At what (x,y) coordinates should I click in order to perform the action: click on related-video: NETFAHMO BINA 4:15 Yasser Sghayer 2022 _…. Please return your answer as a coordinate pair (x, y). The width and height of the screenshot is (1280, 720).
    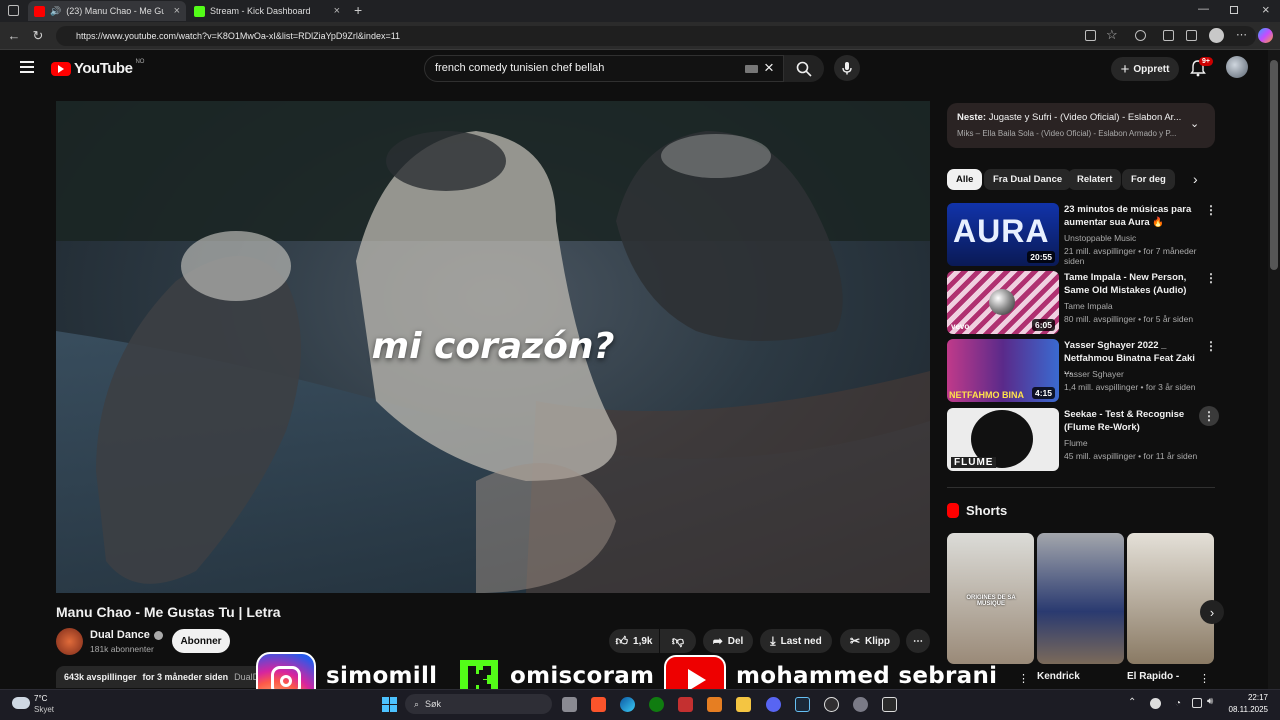
    Looking at the image, I should click on (1082, 371).